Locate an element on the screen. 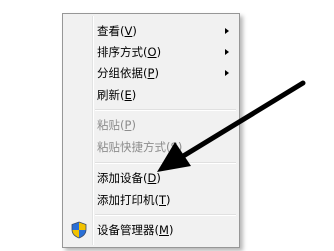 The width and height of the screenshot is (334, 251). menu-item-paste-shortcut: 粘贴快捷方式(S) is located at coordinates (140, 147).